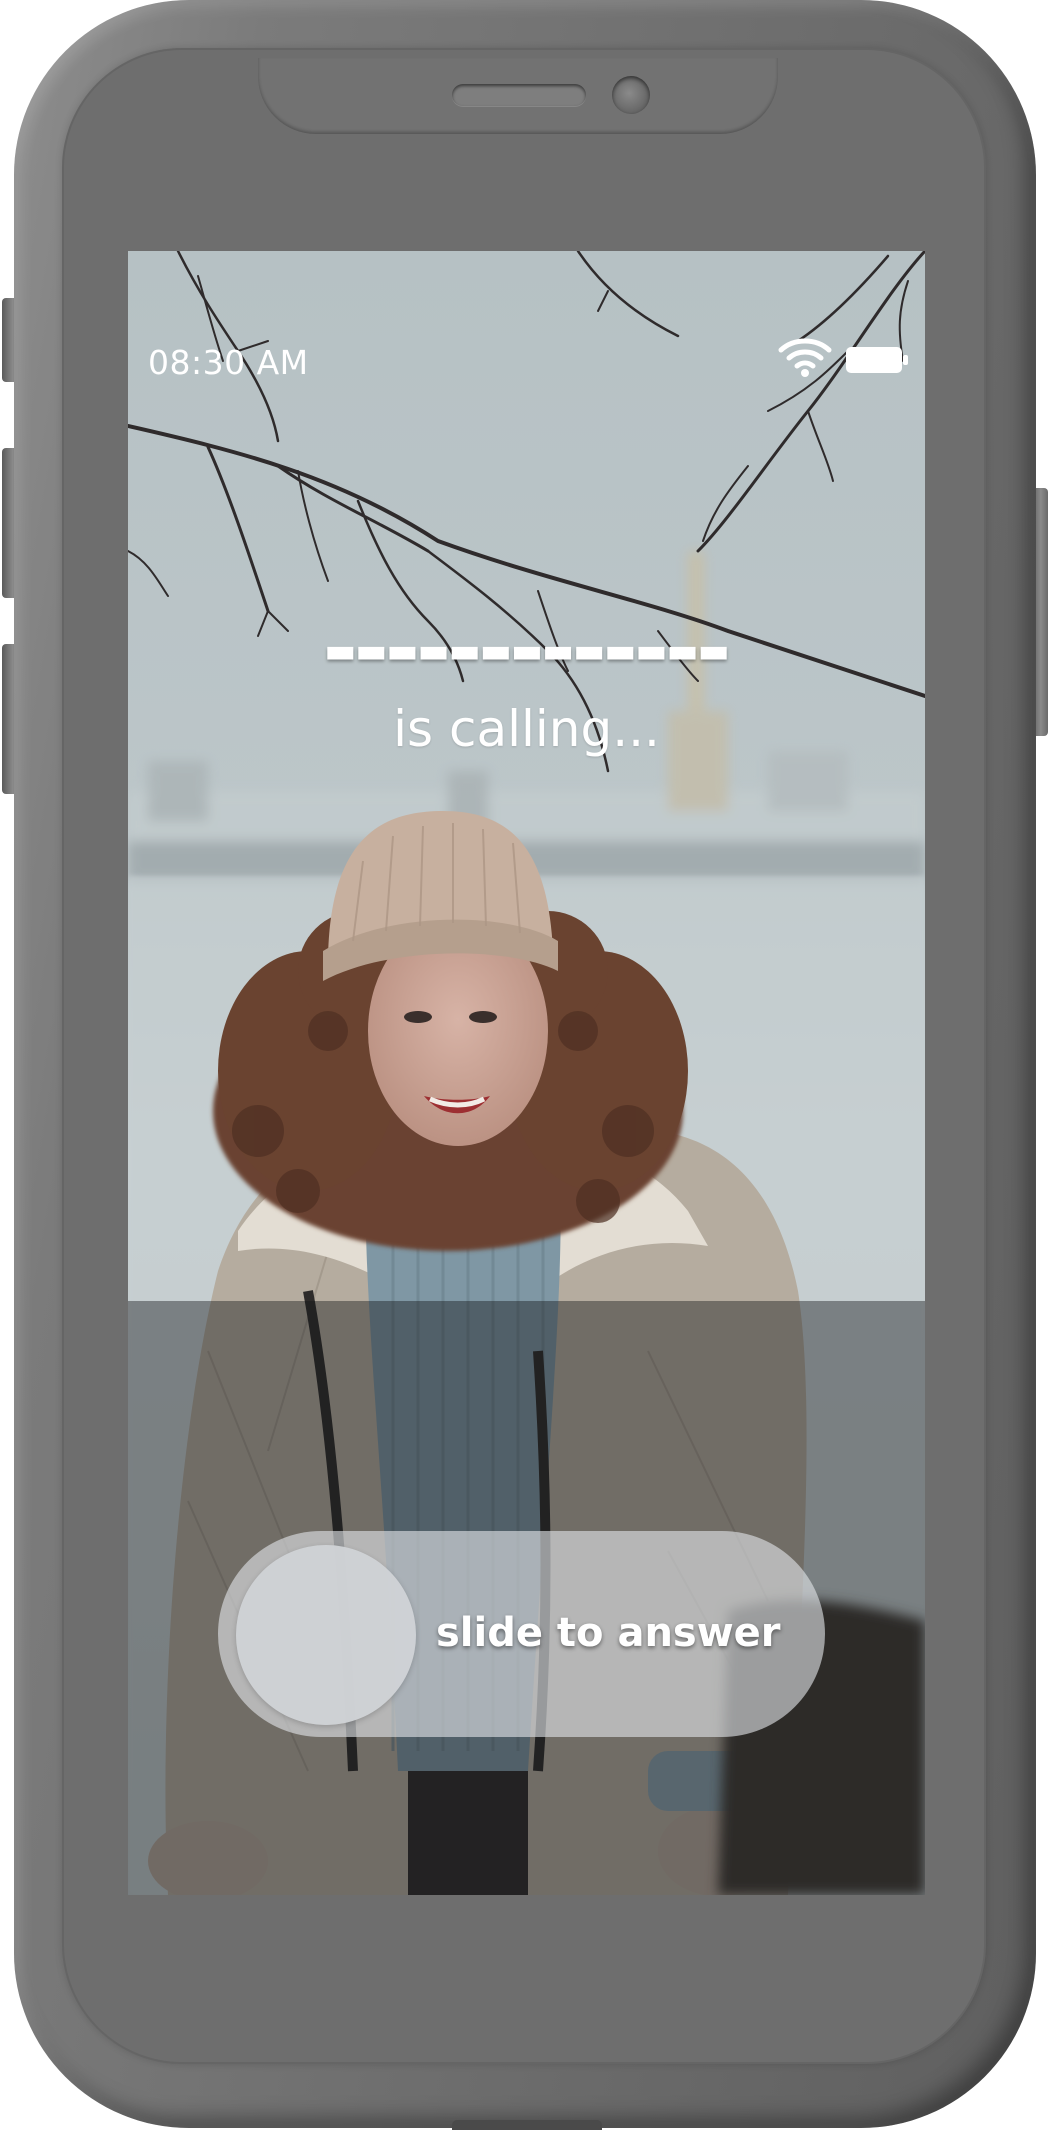 The image size is (1050, 2132). I want to click on slide-to-answer-label: slide to answer, so click(608, 1633).